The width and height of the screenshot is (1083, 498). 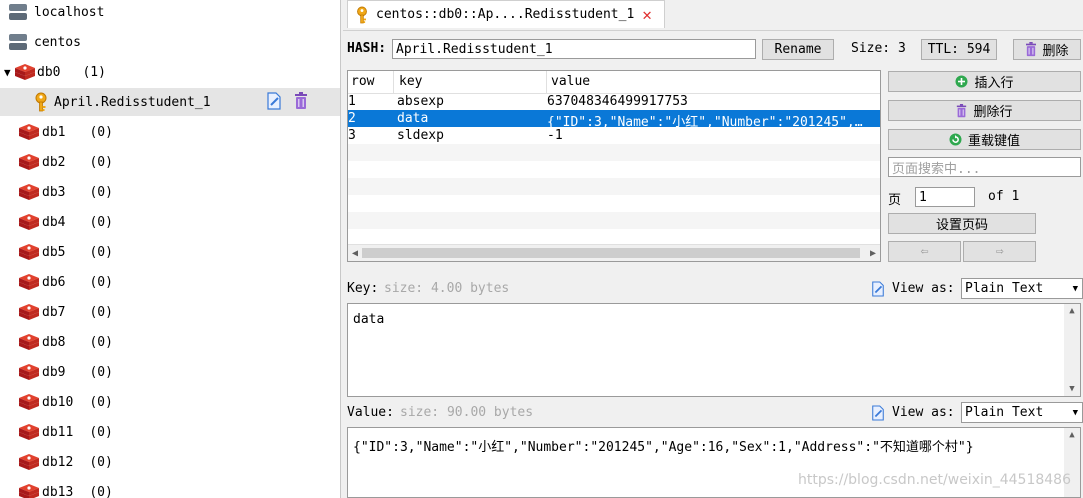 What do you see at coordinates (962, 223) in the screenshot?
I see `set-page-button: 设置页码` at bounding box center [962, 223].